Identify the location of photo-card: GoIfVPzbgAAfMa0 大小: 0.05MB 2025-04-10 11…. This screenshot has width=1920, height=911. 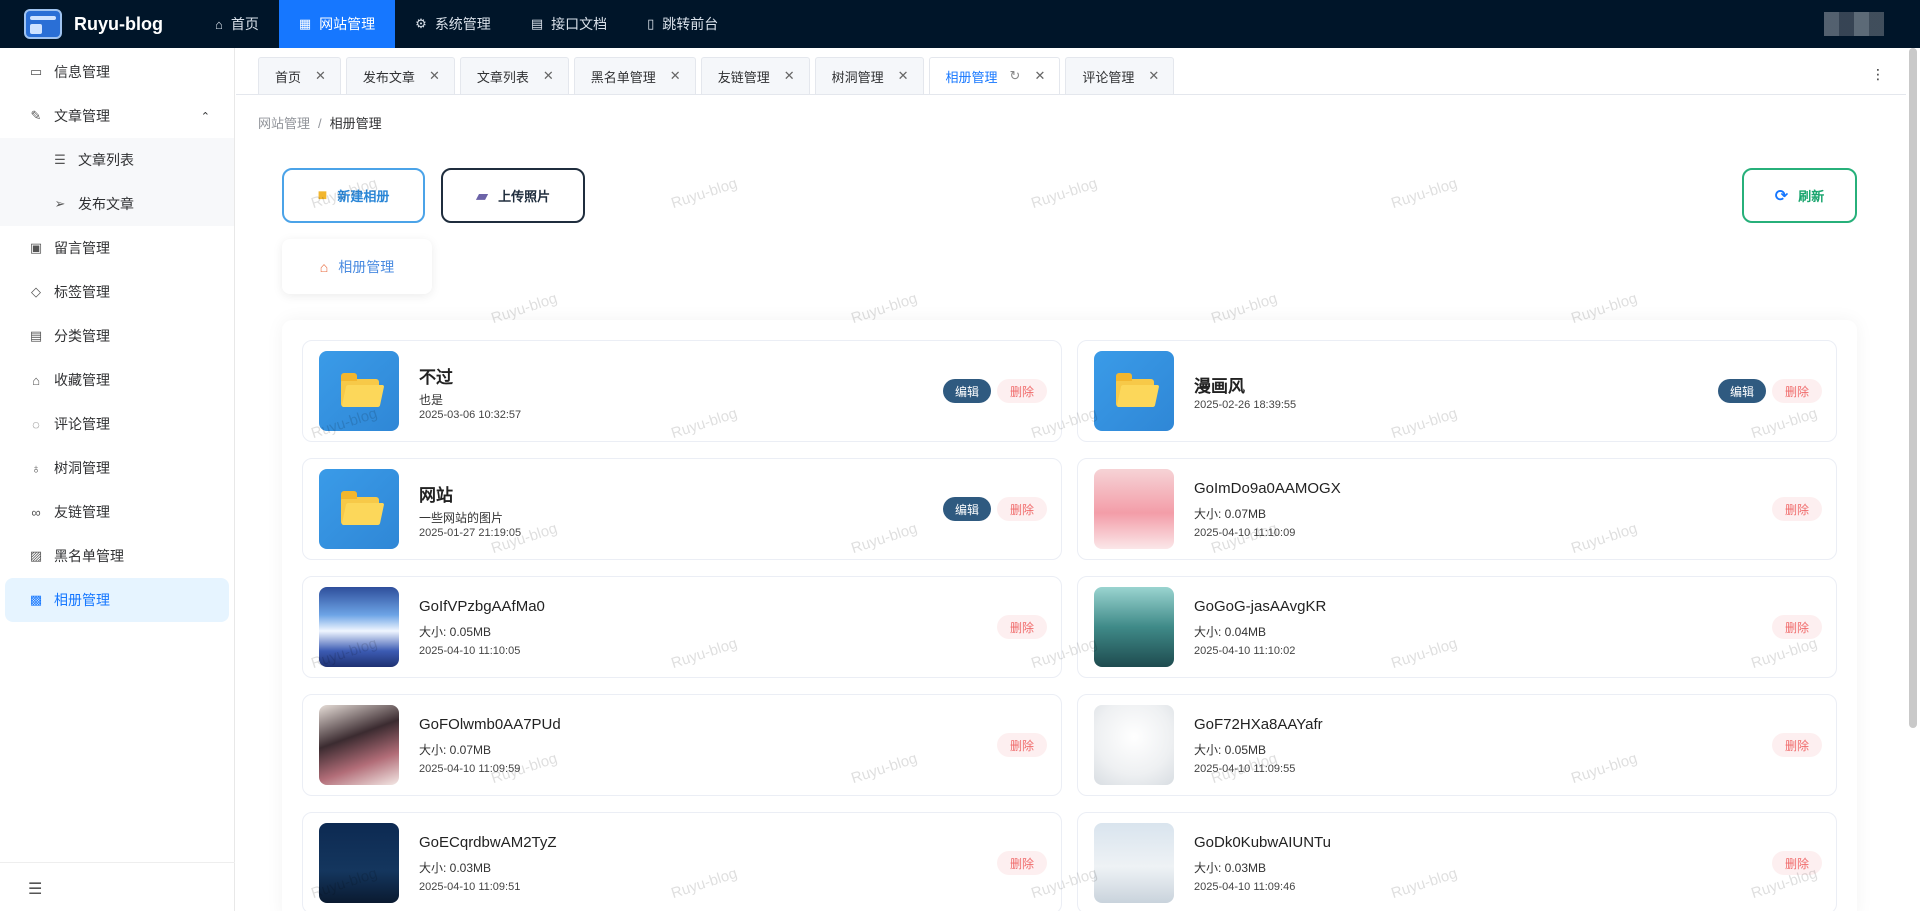
(682, 627).